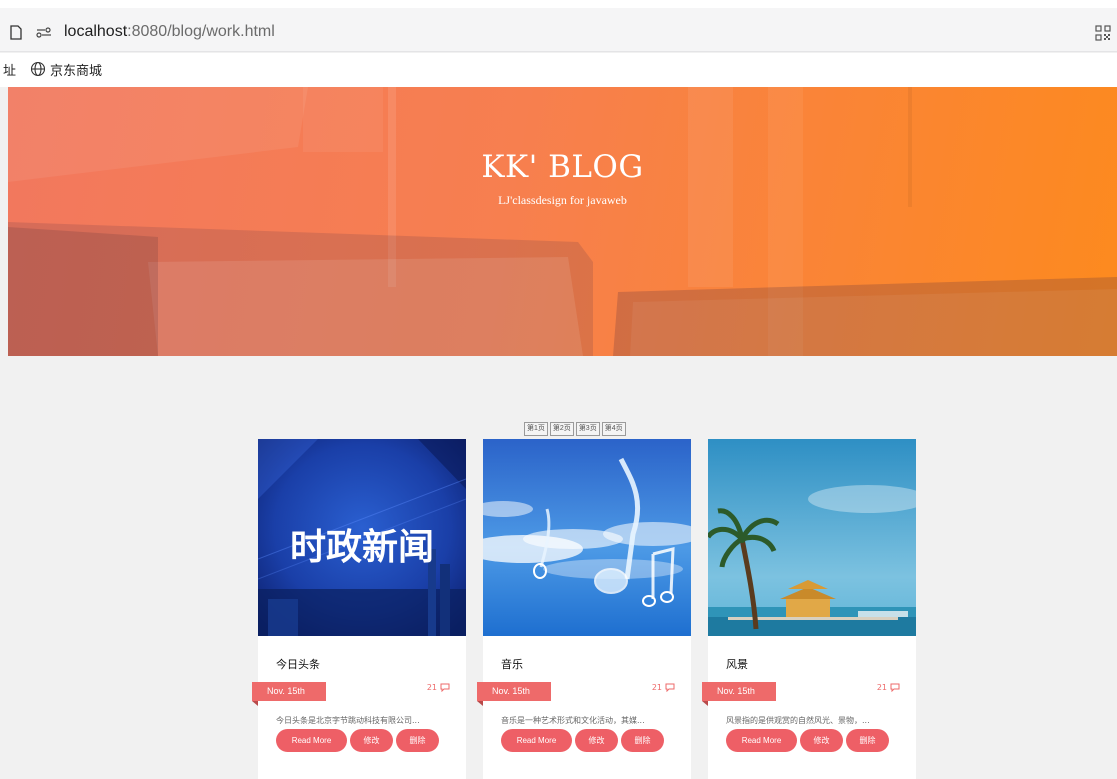 This screenshot has width=1117, height=779. I want to click on music-notes-image, so click(587, 537).